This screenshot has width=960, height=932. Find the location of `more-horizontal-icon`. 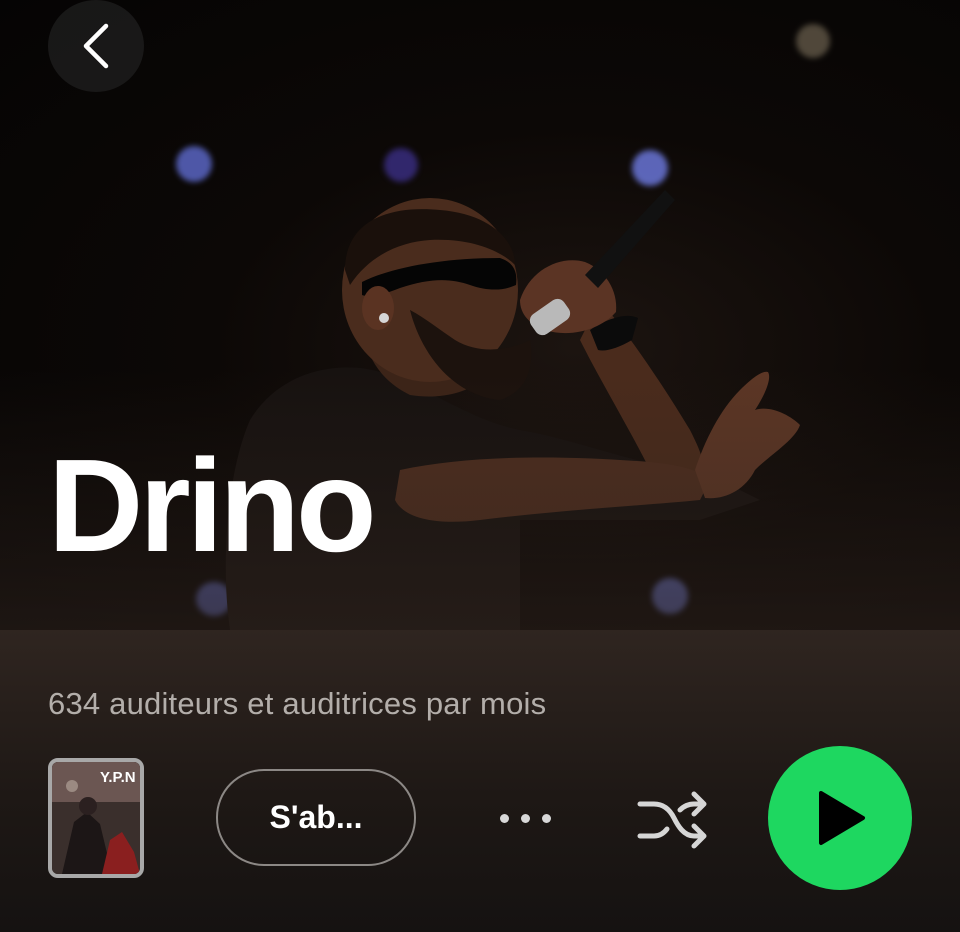

more-horizontal-icon is located at coordinates (504, 818).